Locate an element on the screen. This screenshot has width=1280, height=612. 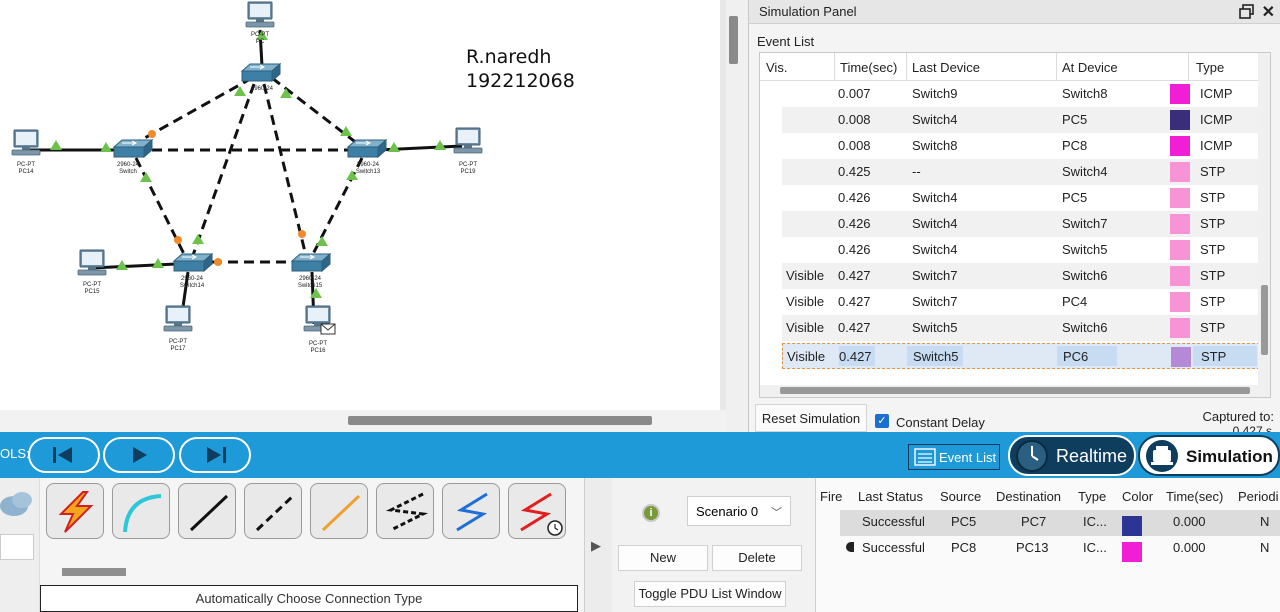
pdu-color-swatch is located at coordinates (1132, 552).